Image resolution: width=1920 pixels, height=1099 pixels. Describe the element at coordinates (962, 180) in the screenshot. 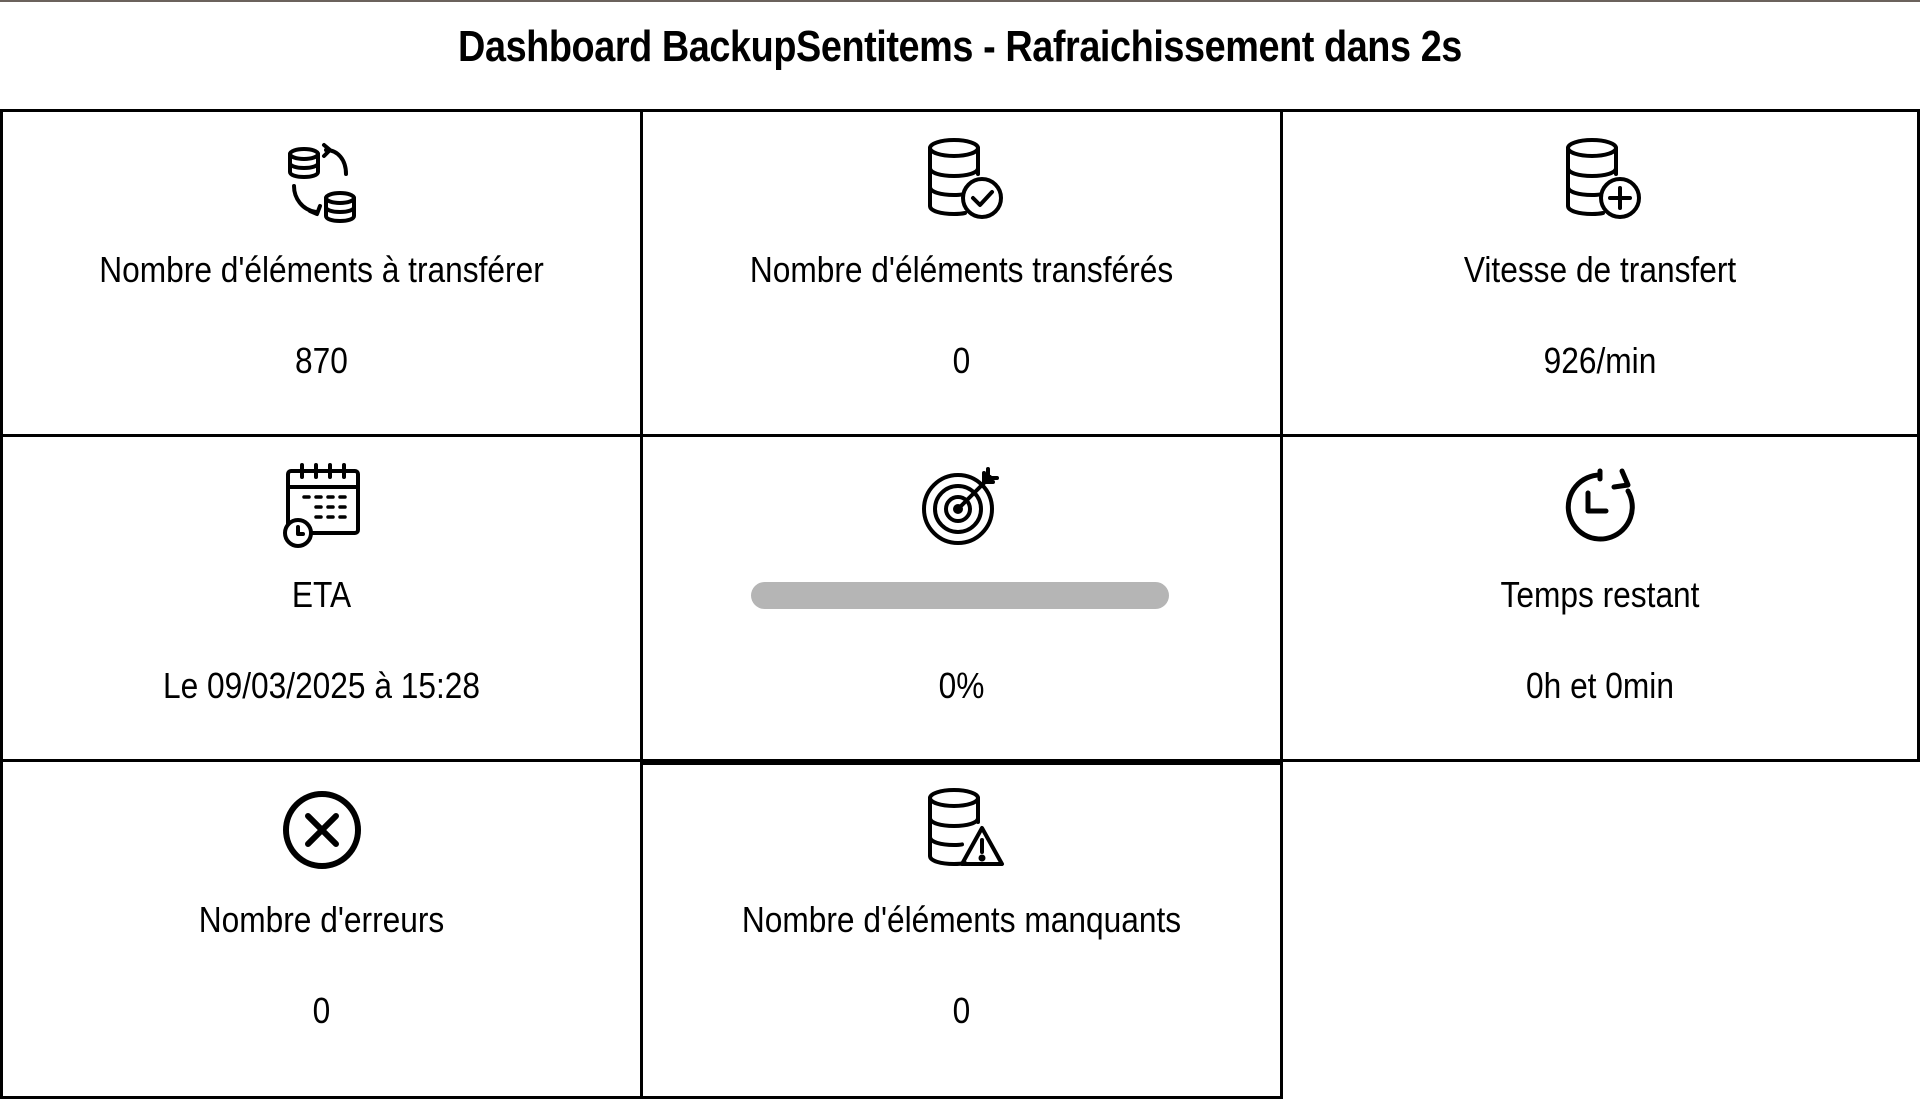

I see `database-check-icon` at that location.